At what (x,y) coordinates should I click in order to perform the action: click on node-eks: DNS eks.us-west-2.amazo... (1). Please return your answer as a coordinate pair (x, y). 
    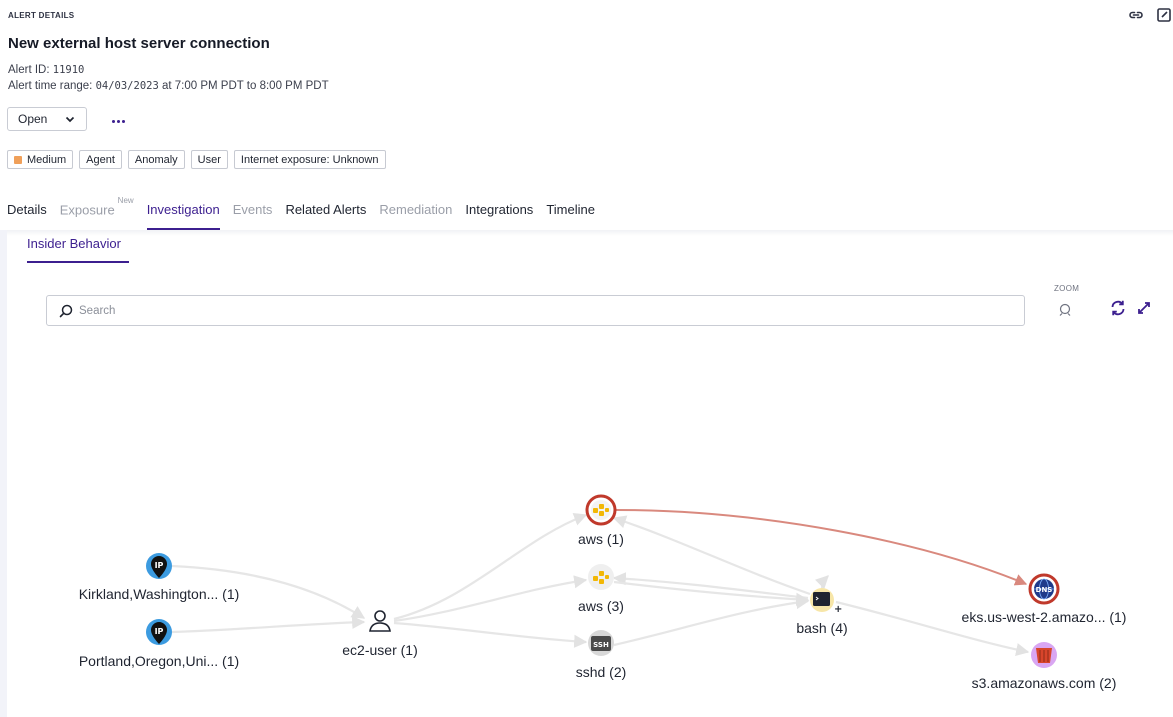
    Looking at the image, I should click on (1044, 599).